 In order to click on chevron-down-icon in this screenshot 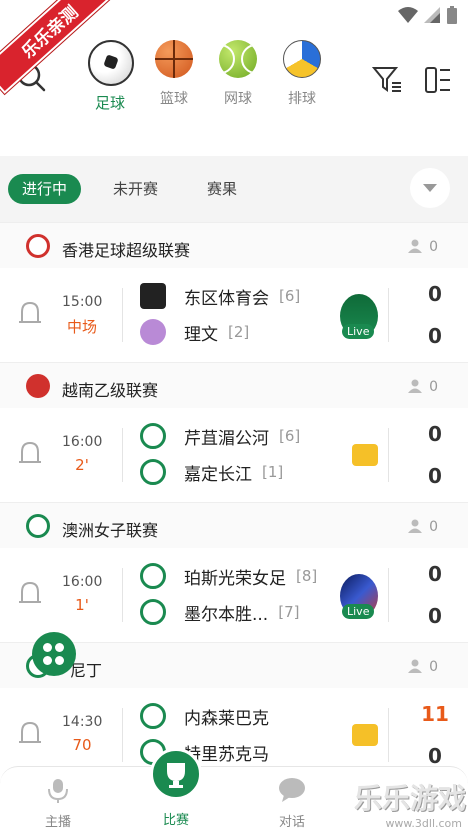, I will do `click(430, 188)`.